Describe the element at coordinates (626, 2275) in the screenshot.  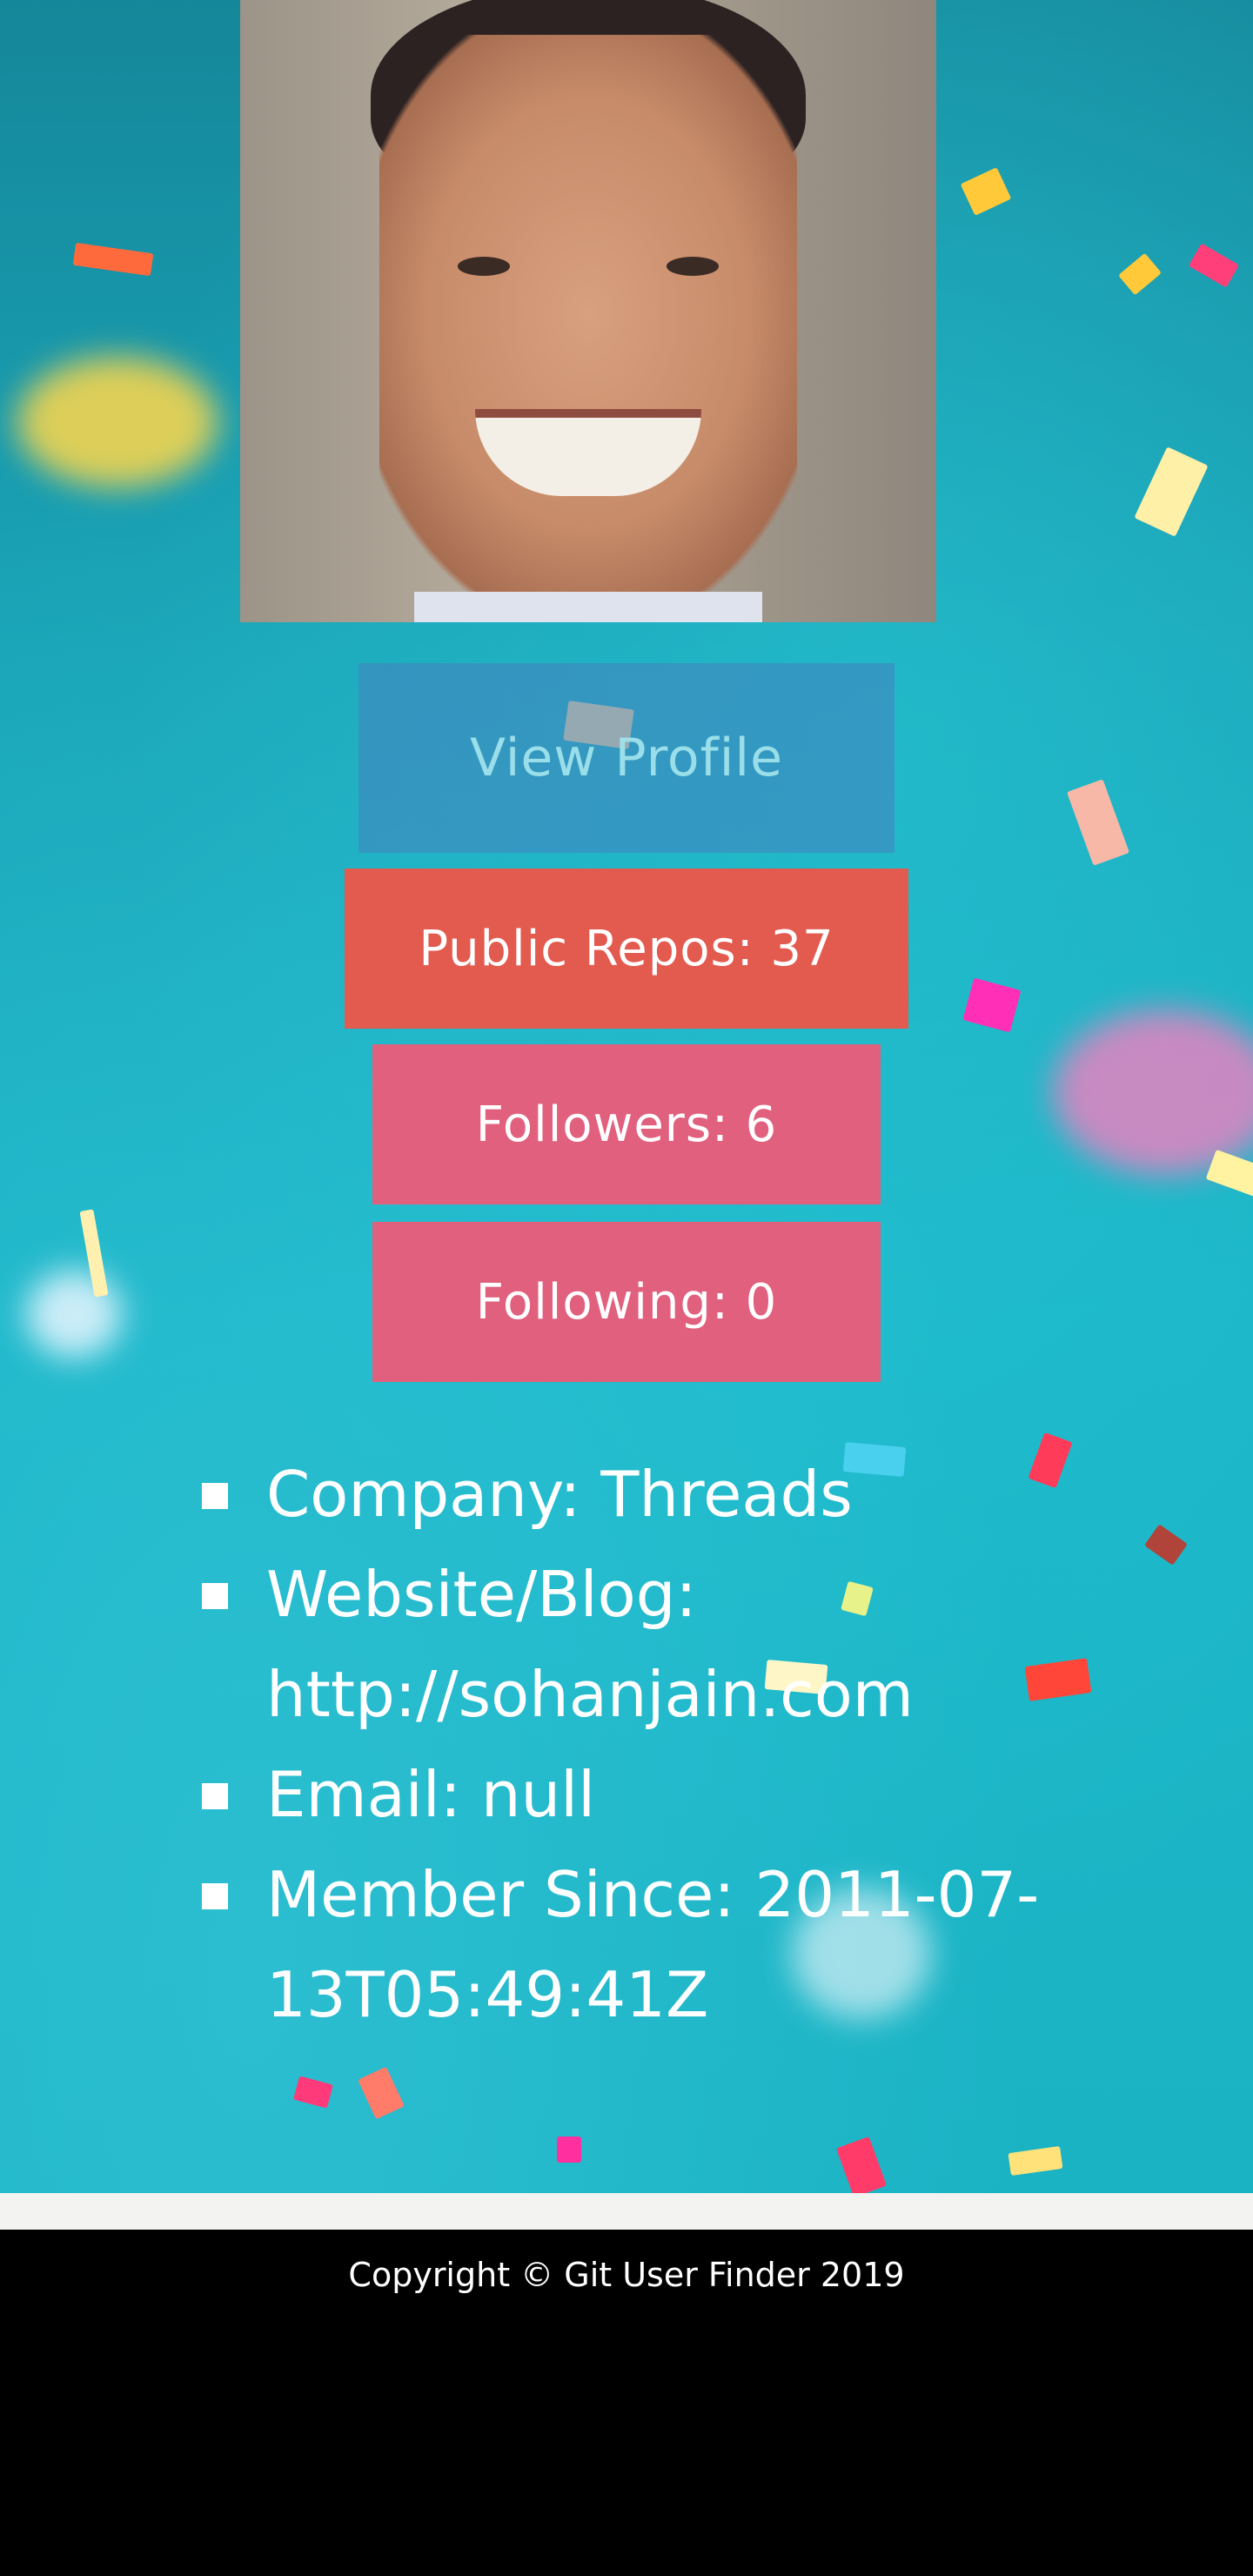
I see `footer-copyright: Copyright © Git User Finder 2019` at that location.